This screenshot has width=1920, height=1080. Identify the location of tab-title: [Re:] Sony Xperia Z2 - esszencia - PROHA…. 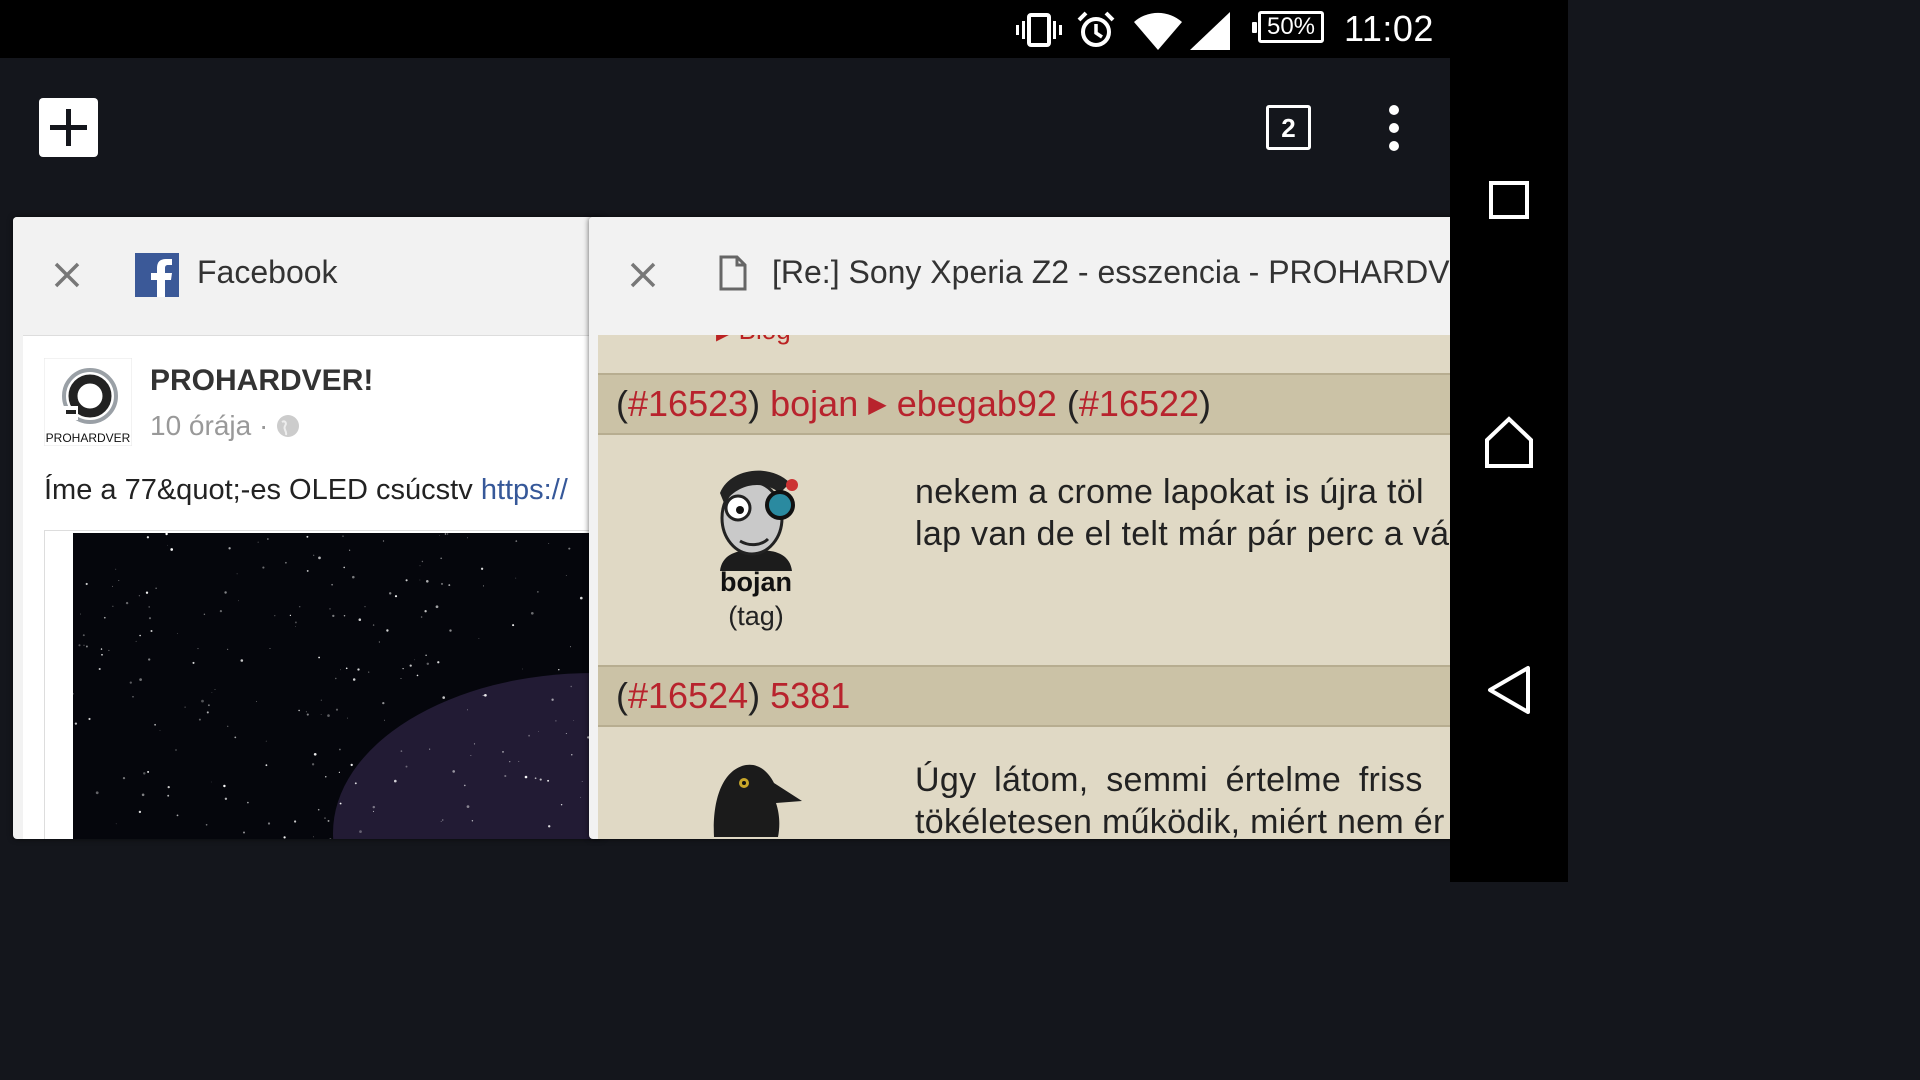
(1120, 272).